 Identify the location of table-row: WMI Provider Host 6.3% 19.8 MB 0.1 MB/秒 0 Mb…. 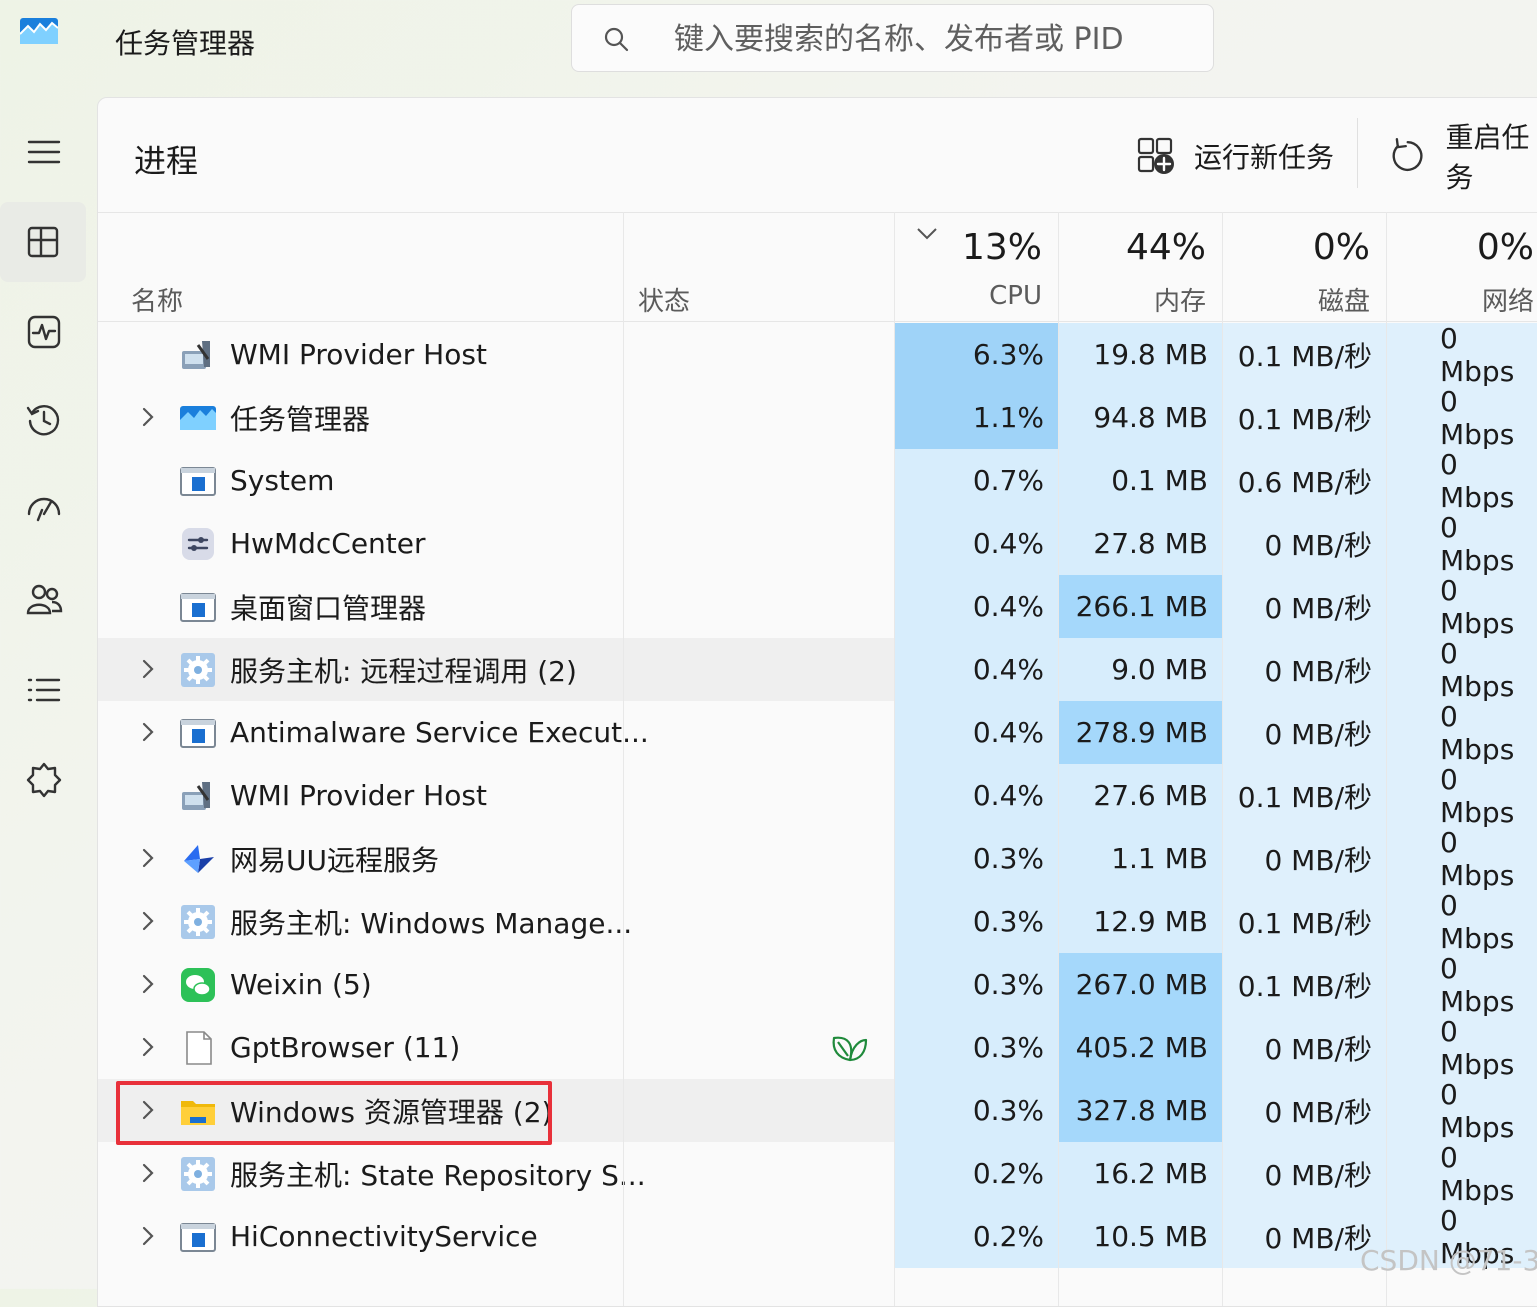
(817, 355).